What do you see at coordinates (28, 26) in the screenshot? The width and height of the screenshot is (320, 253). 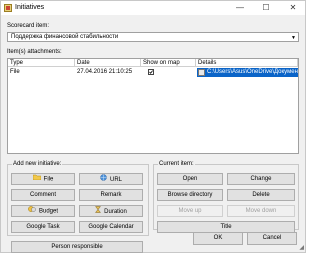 I see `scorecard-item-label: Scorecard item:` at bounding box center [28, 26].